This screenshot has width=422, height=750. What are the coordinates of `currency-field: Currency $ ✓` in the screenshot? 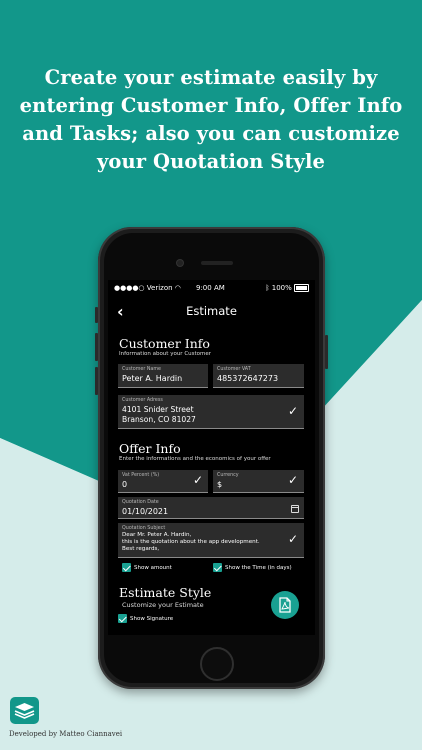 It's located at (258, 481).